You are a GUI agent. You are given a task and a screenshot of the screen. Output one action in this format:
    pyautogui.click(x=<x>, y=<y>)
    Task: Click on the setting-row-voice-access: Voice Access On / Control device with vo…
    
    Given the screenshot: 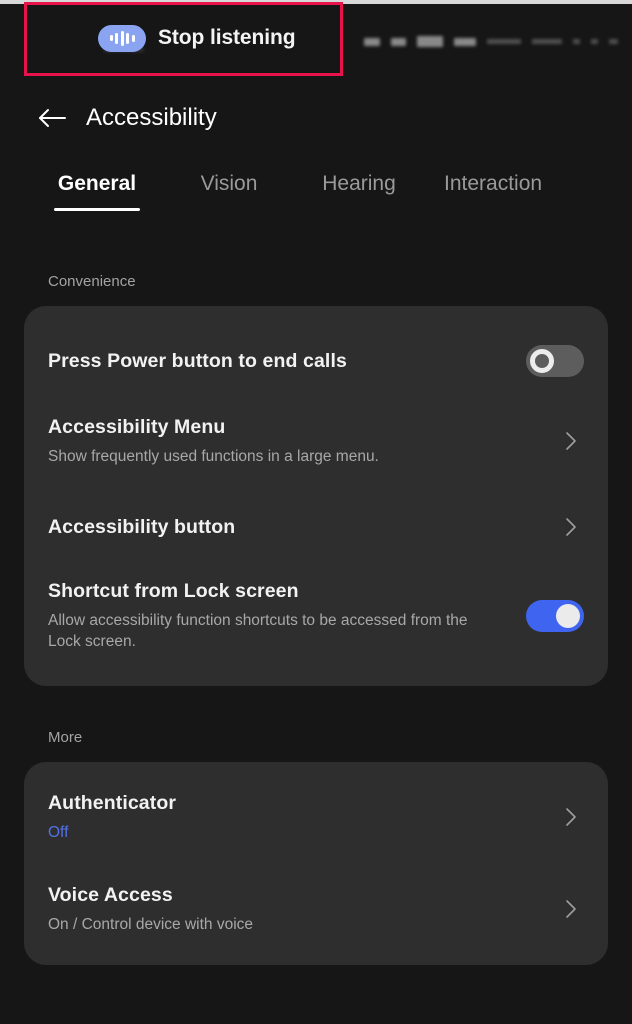 What is the action you would take?
    pyautogui.click(x=316, y=909)
    